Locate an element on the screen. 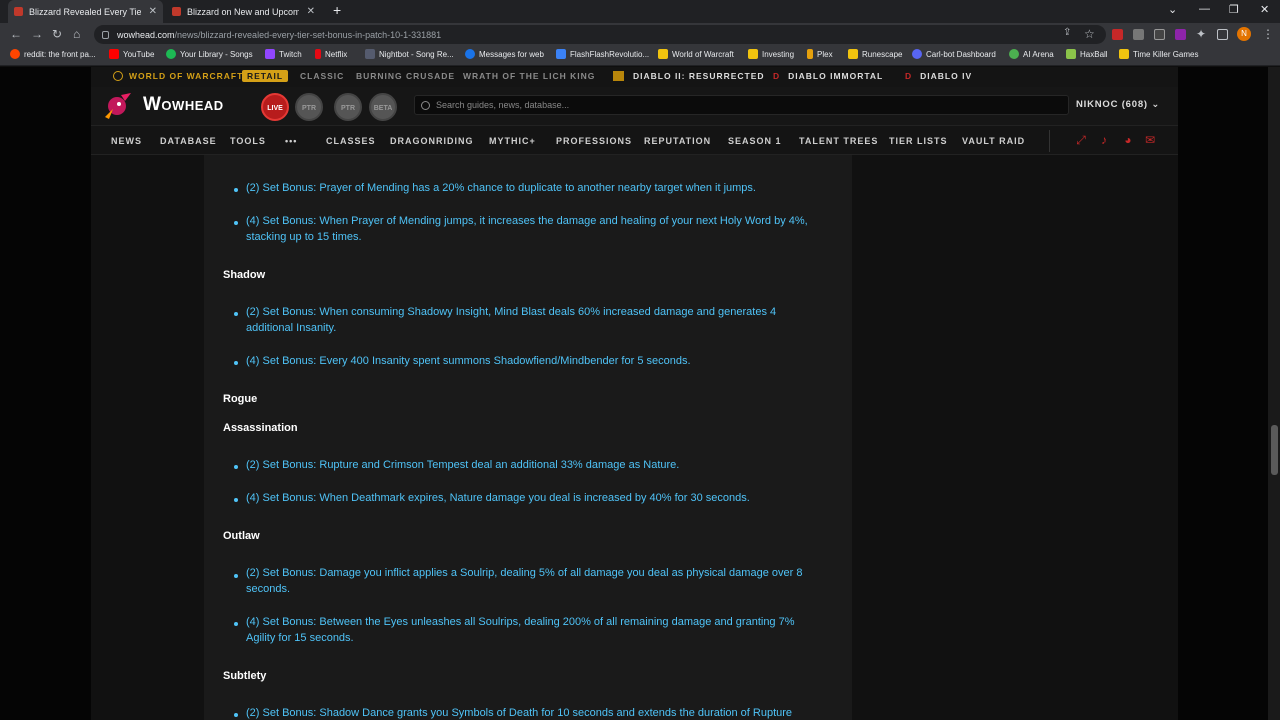  bookmark-label: Your Library - Songs is located at coordinates (216, 54).